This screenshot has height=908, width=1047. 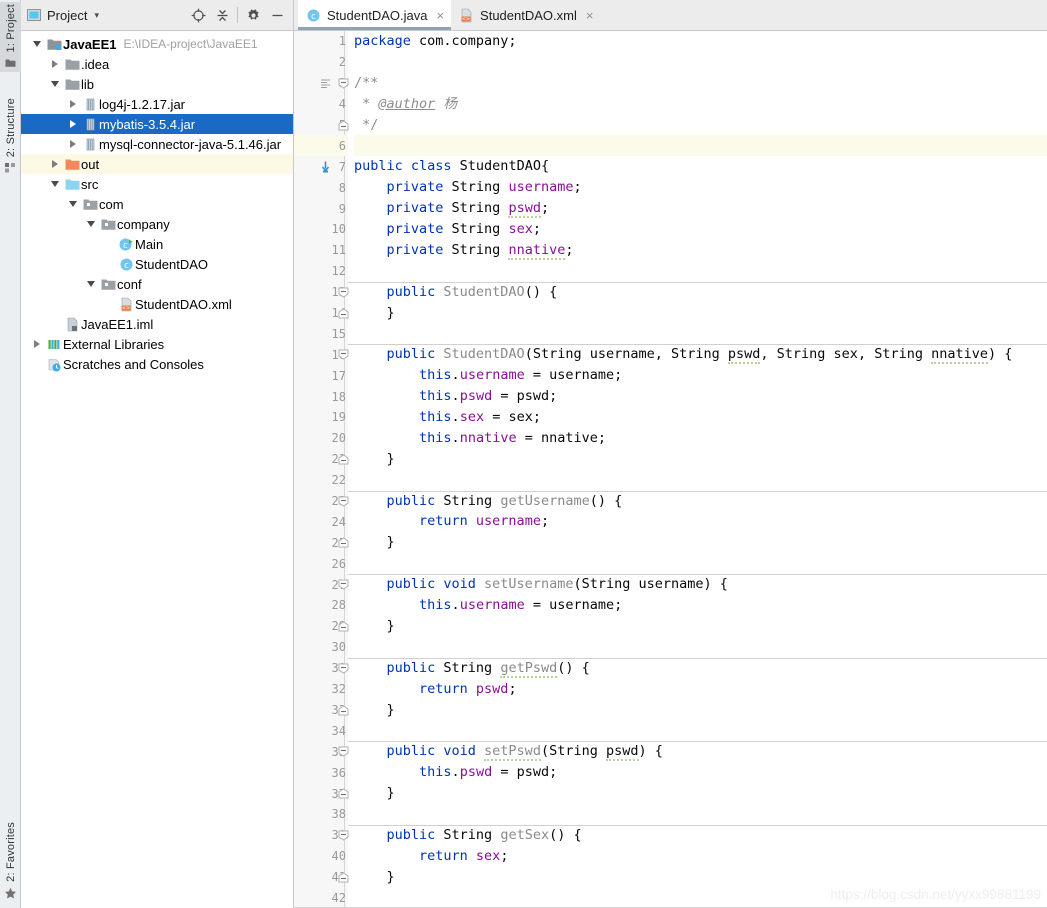 I want to click on code-line: return sex;, so click(x=700, y=856).